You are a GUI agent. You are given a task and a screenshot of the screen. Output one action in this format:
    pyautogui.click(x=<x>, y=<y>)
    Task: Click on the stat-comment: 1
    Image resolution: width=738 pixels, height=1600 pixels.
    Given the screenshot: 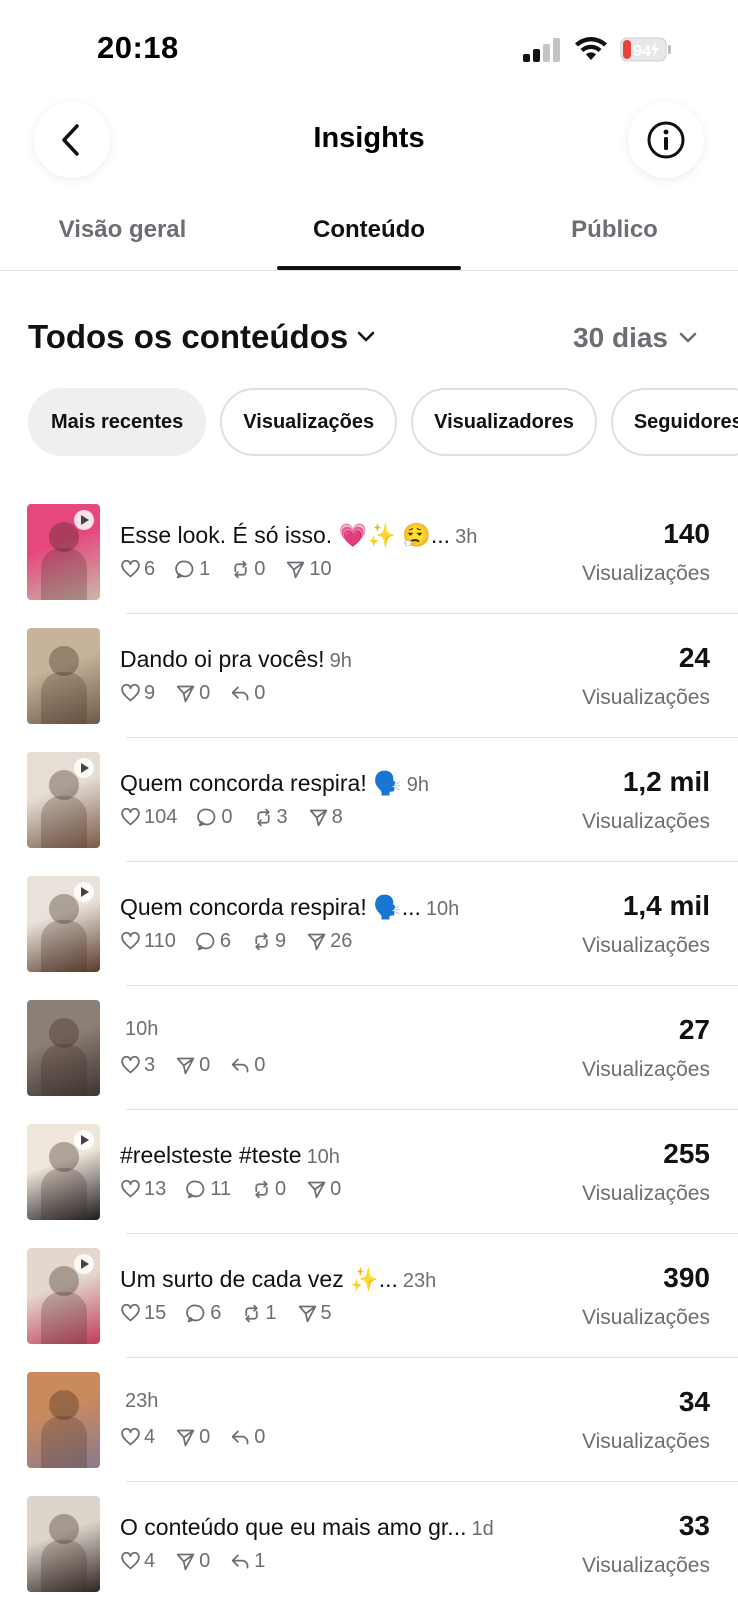 What is the action you would take?
    pyautogui.click(x=192, y=569)
    